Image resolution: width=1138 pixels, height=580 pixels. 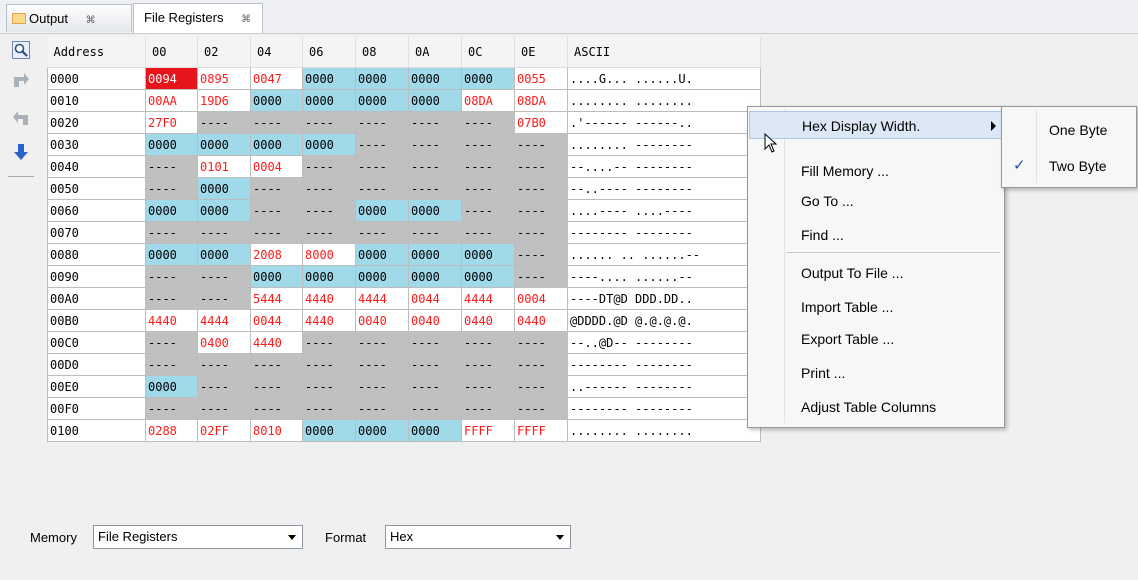 I want to click on register-cell: 0004, so click(x=541, y=298).